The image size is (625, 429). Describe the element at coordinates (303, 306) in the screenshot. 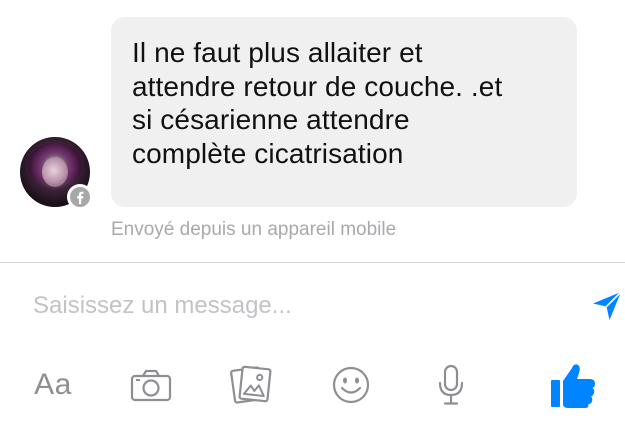

I see `message-input` at that location.